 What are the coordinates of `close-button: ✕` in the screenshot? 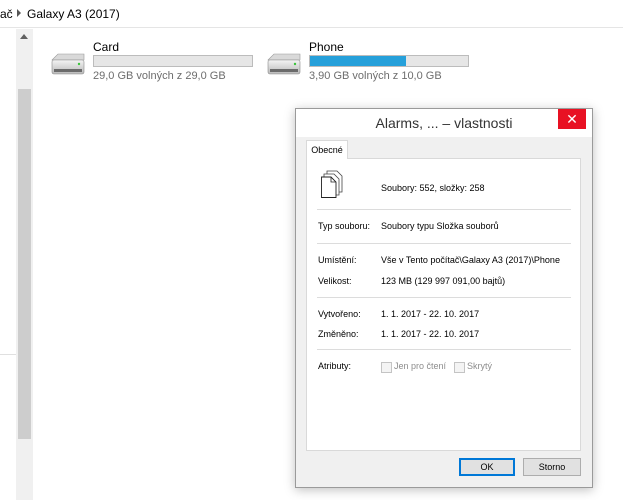 It's located at (572, 119).